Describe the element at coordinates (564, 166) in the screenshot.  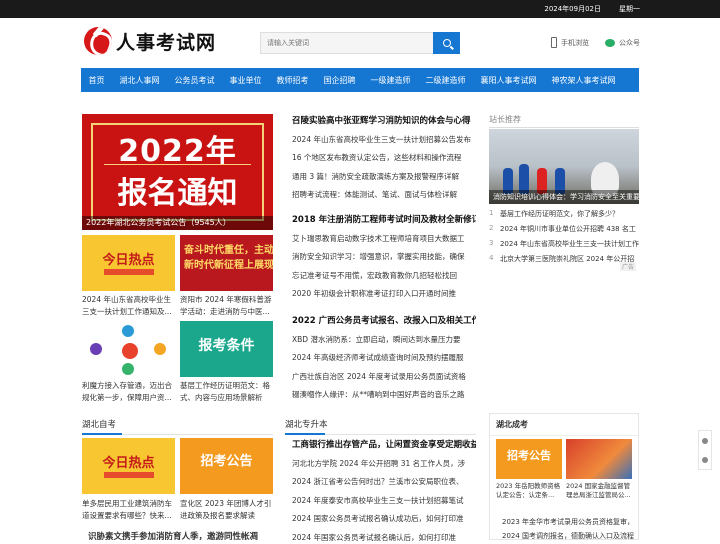
I see `recommend-photo: 消防知识培训心得体会：学习消防安全至关重要，` at that location.